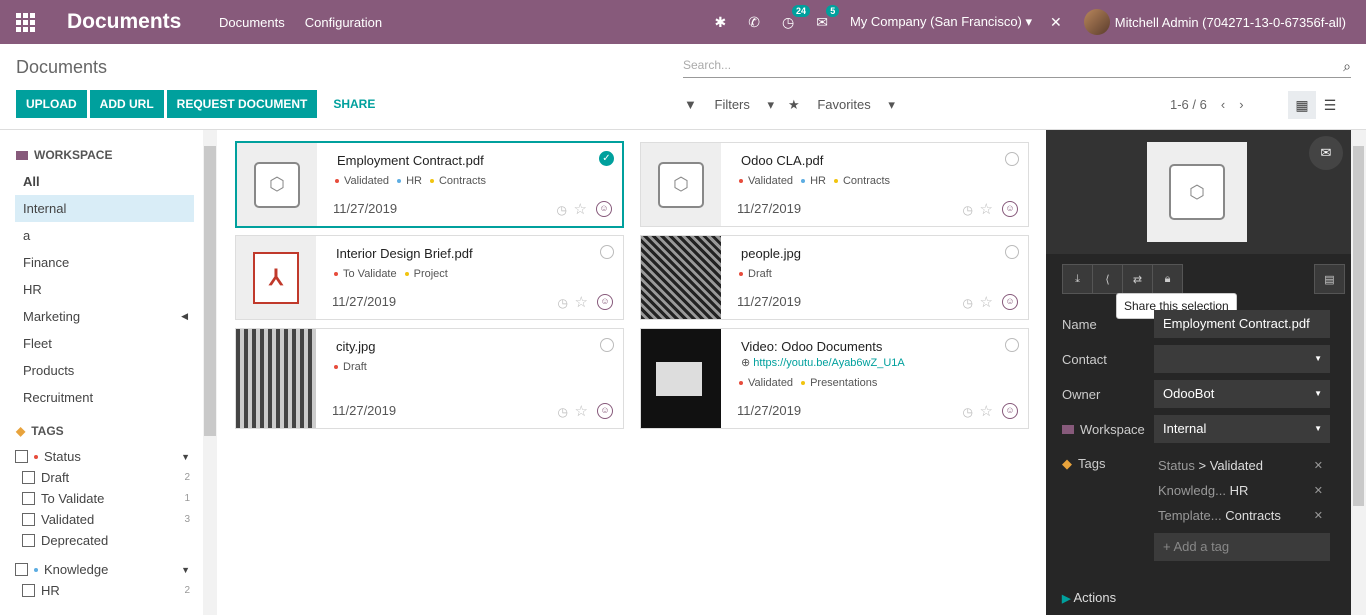  What do you see at coordinates (429, 378) in the screenshot?
I see `document-card: city.jpg Draft 11/27/2019 ◷ ☆ ☺` at bounding box center [429, 378].